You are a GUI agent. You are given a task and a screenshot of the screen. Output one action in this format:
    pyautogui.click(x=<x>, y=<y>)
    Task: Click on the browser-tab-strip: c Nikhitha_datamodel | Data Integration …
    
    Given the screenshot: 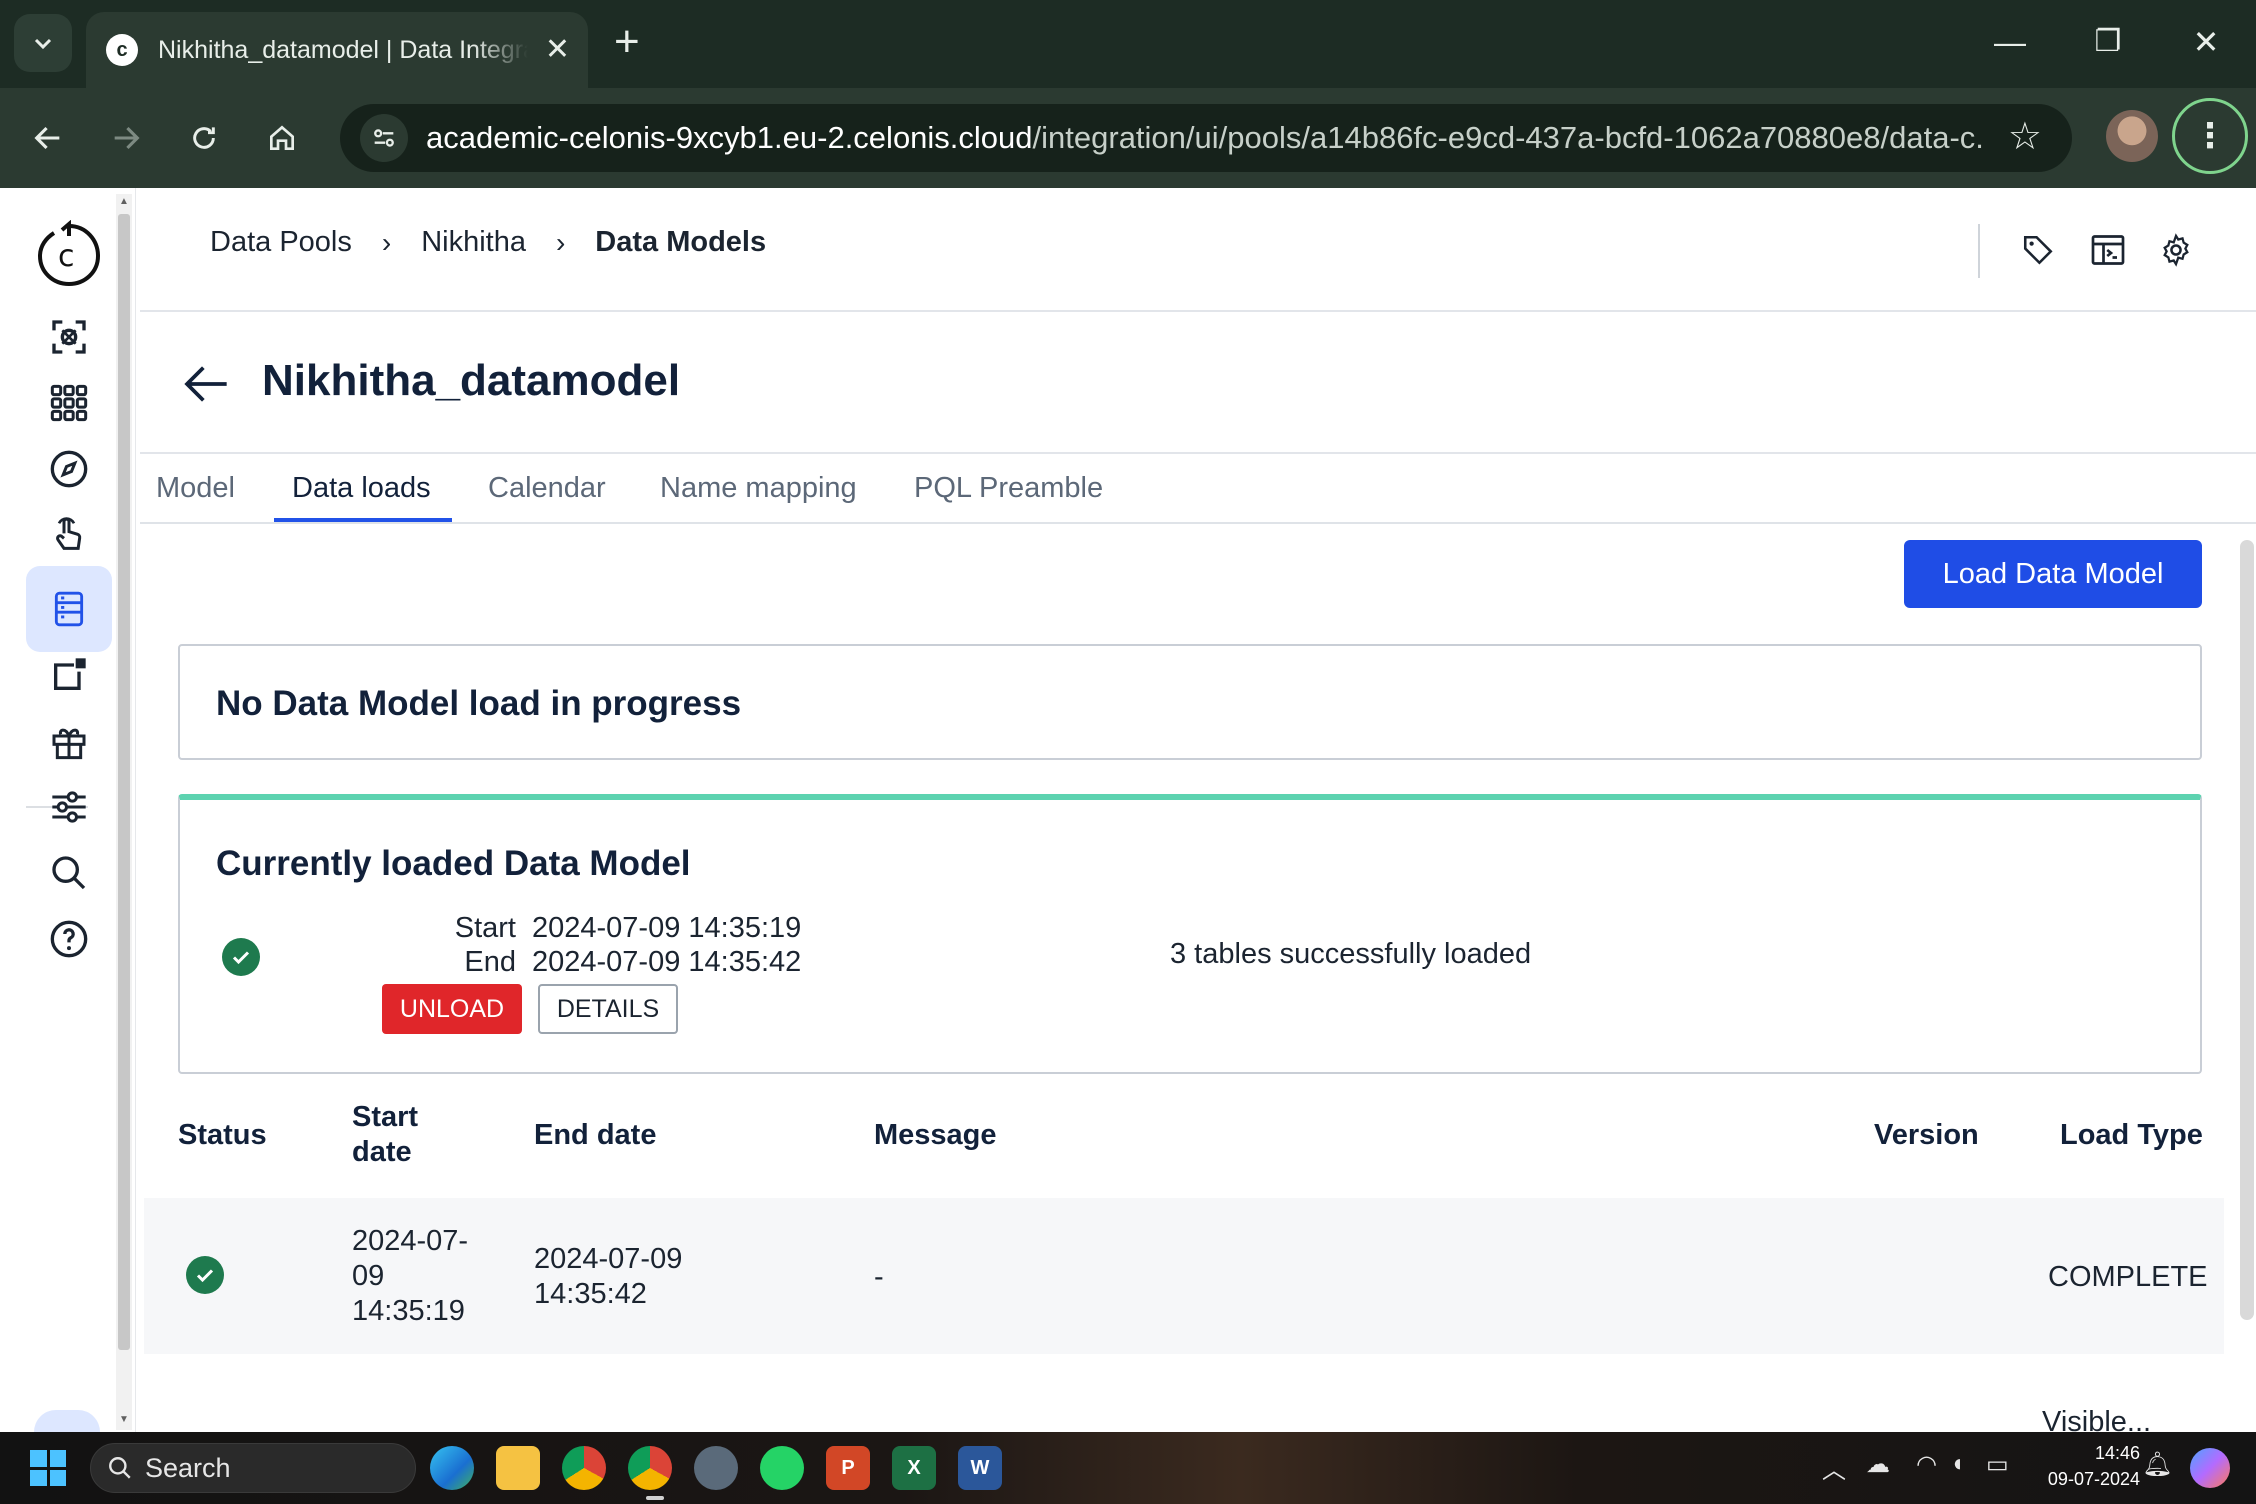 What is the action you would take?
    pyautogui.click(x=1128, y=44)
    